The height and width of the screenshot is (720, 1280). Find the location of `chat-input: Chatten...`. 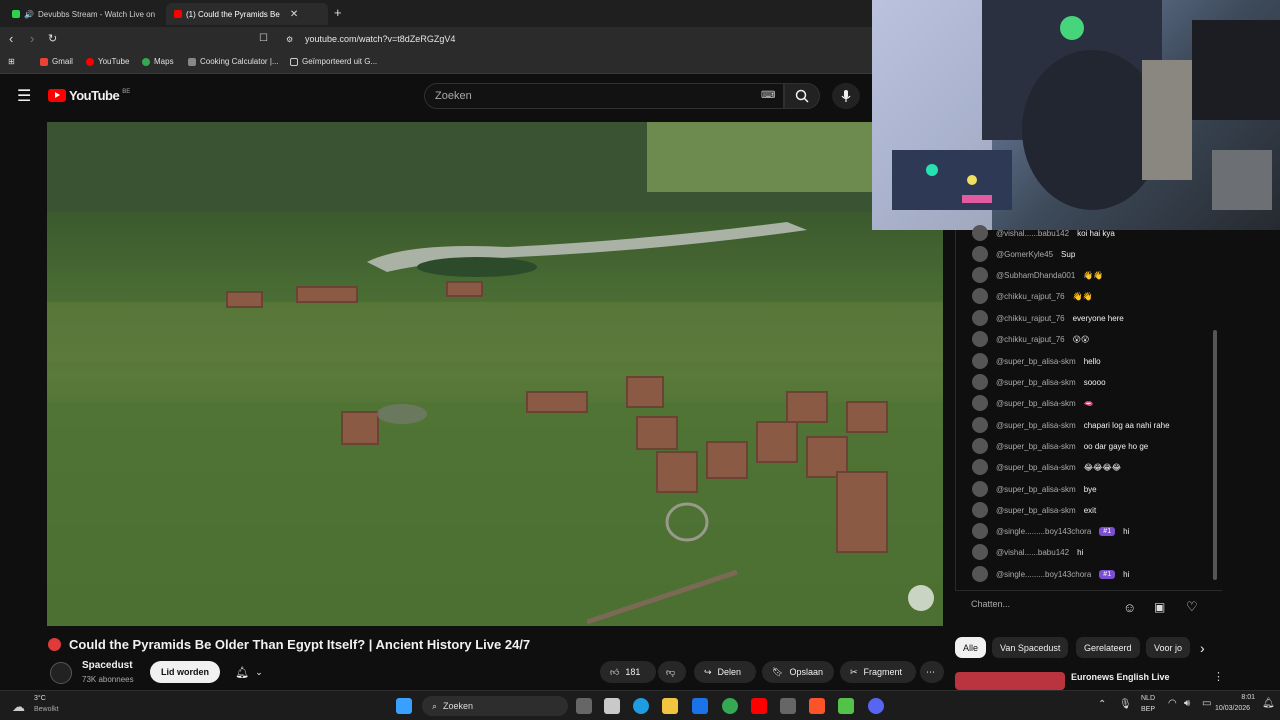

chat-input: Chatten... is located at coordinates (1041, 608).